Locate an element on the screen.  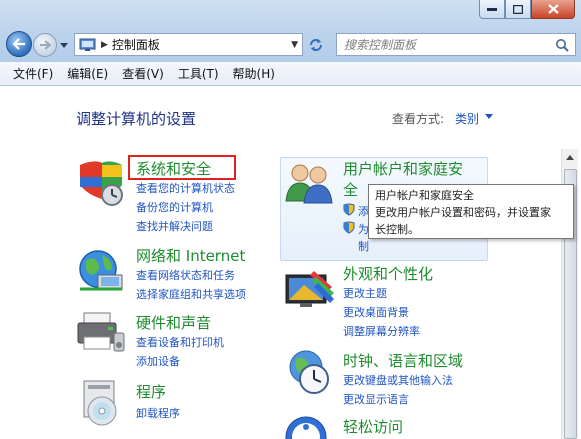
menu-tools: 工具(T) is located at coordinates (198, 73).